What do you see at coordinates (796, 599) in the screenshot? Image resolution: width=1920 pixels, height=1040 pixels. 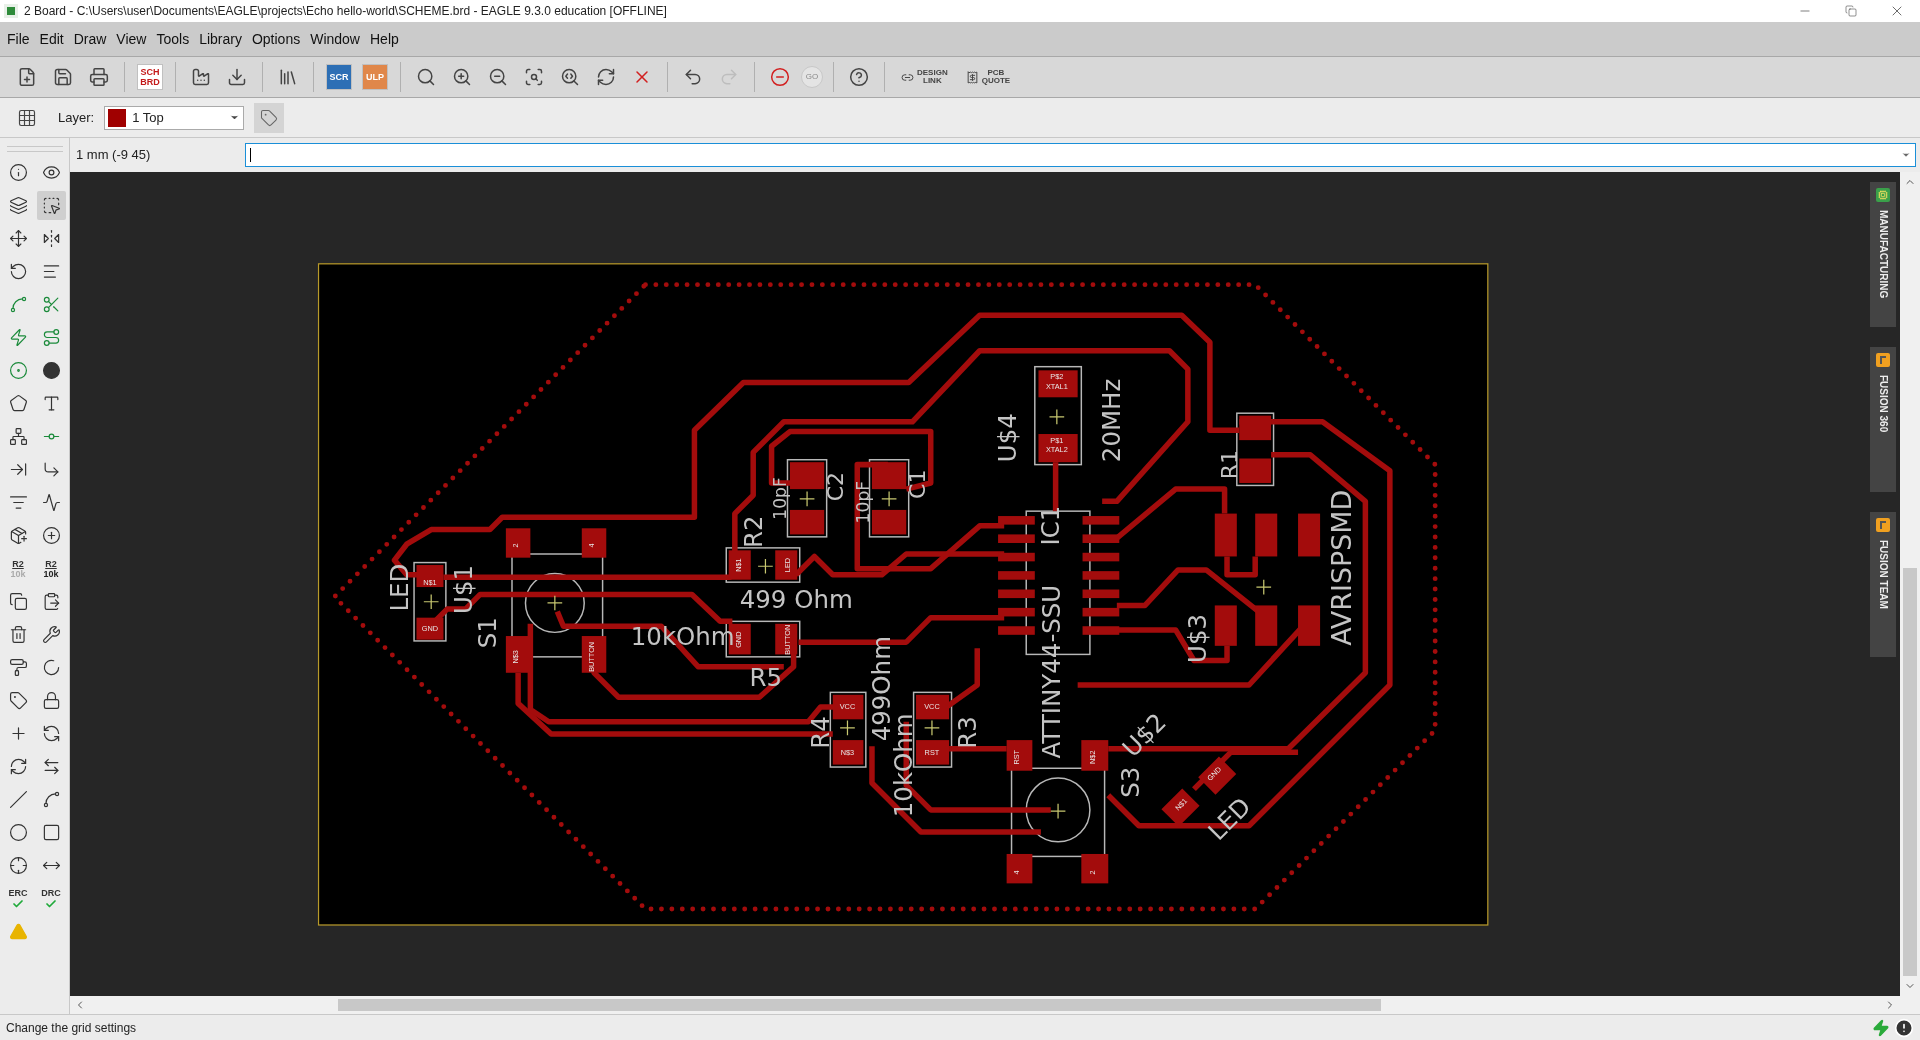 I see `part-label: 499 Ohm` at bounding box center [796, 599].